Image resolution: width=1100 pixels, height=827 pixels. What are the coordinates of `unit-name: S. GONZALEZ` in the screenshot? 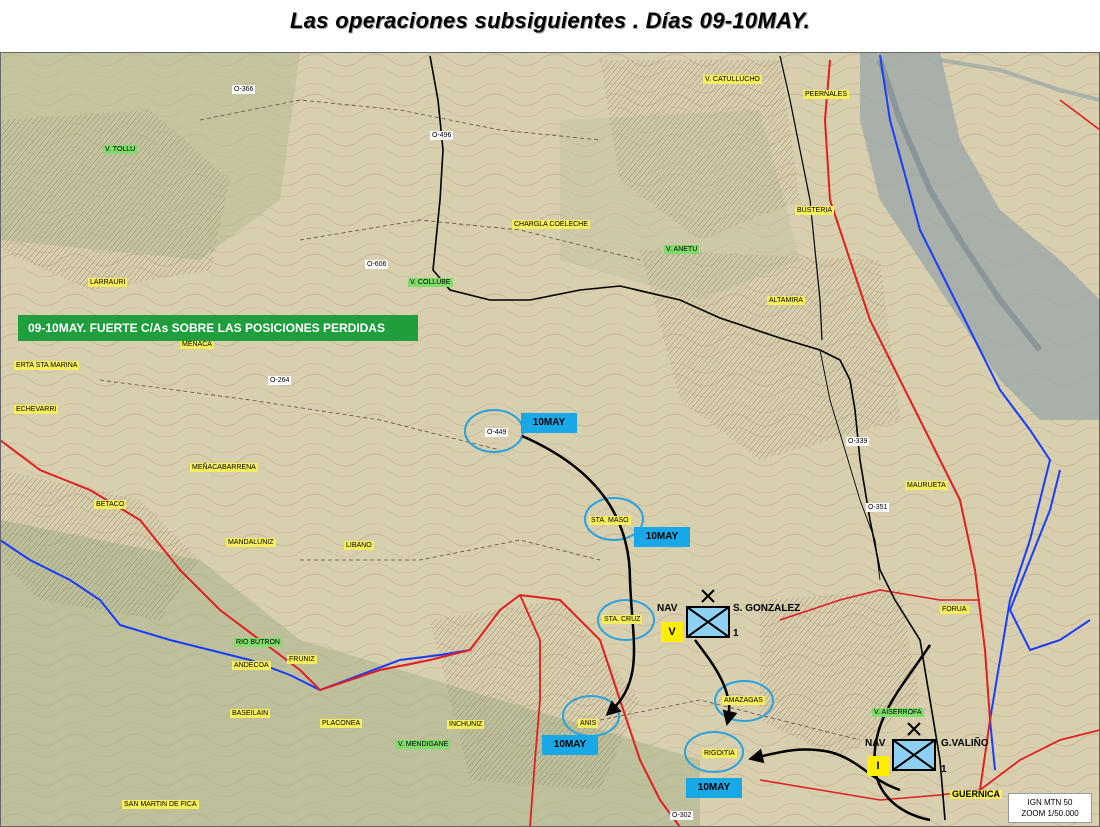 It's located at (767, 608).